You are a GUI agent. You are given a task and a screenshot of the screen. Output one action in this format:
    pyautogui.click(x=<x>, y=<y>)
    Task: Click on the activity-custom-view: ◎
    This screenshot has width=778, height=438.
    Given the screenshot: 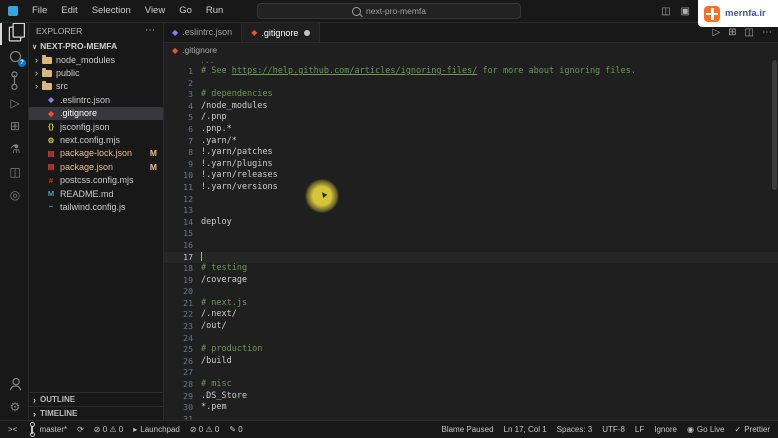 What is the action you would take?
    pyautogui.click(x=14, y=194)
    